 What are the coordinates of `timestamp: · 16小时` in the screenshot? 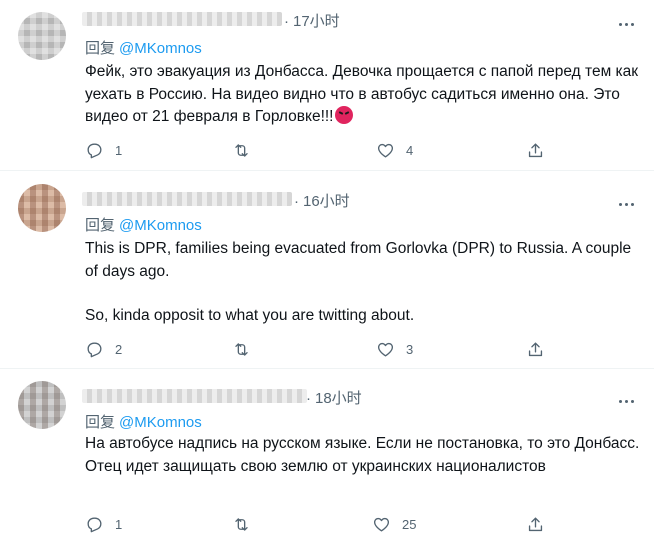 It's located at (322, 200).